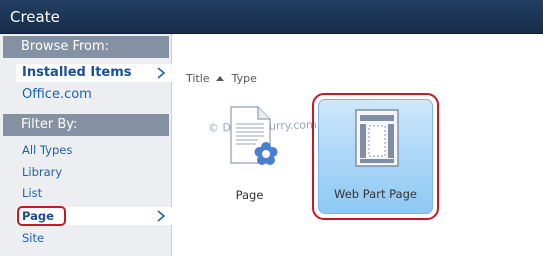 This screenshot has height=256, width=543. Describe the element at coordinates (244, 78) in the screenshot. I see `sort-by-type: Type` at that location.